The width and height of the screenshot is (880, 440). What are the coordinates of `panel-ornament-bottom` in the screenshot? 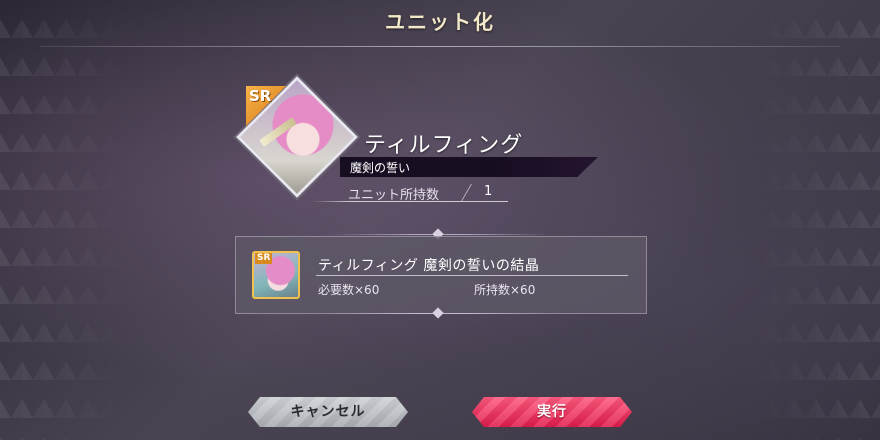 It's located at (440, 313).